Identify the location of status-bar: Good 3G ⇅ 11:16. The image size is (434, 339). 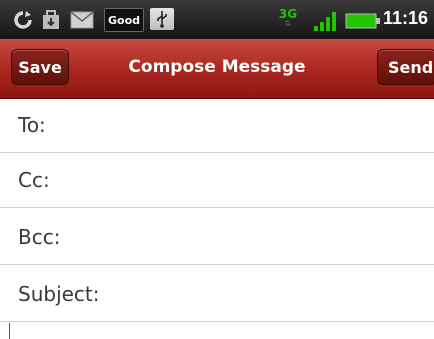
(217, 19).